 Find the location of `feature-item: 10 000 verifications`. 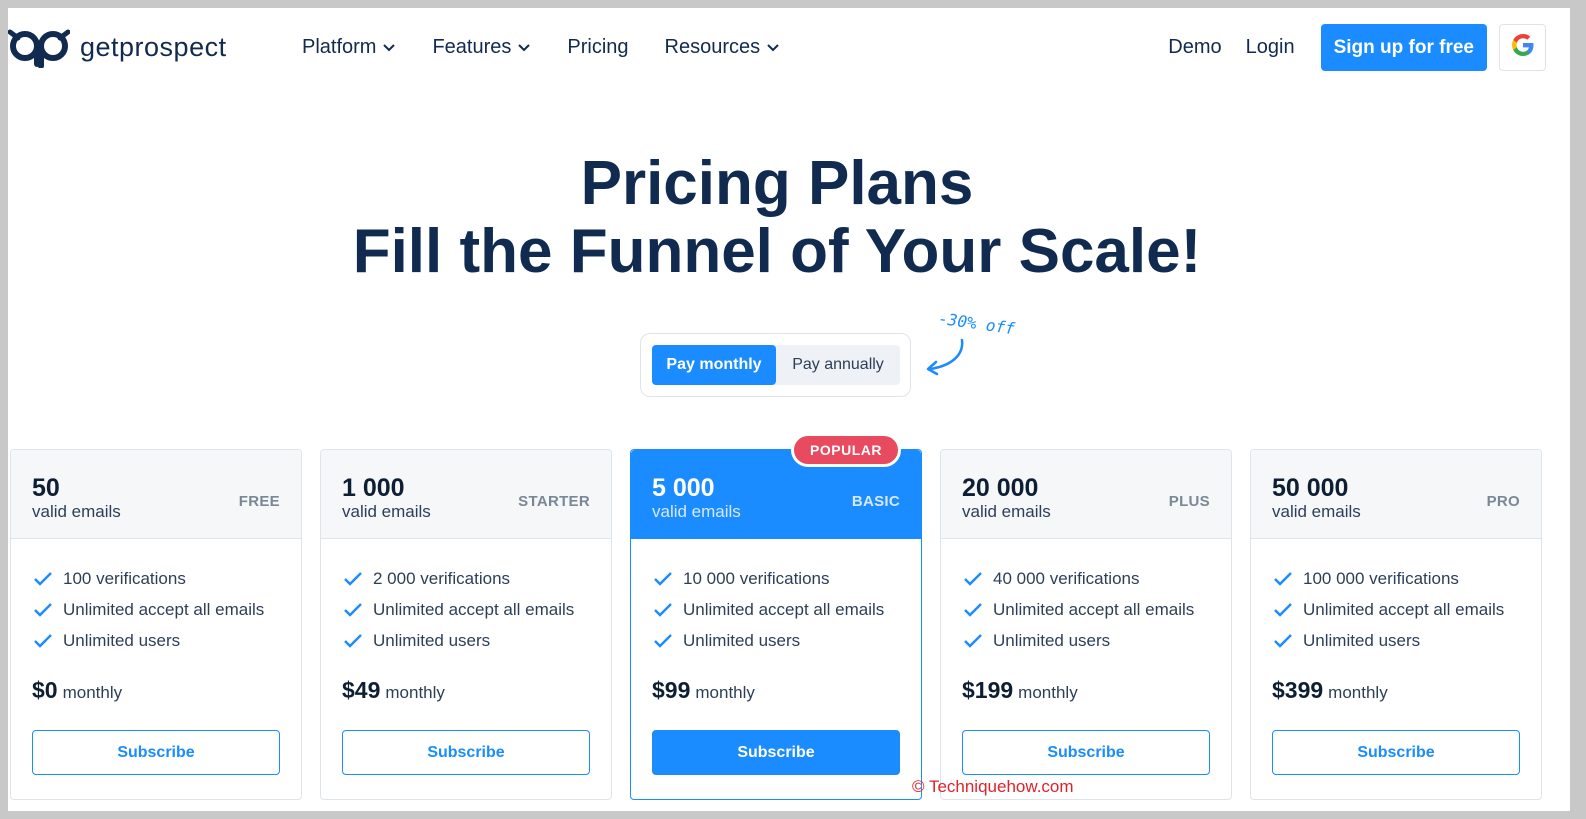

feature-item: 10 000 verifications is located at coordinates (768, 578).